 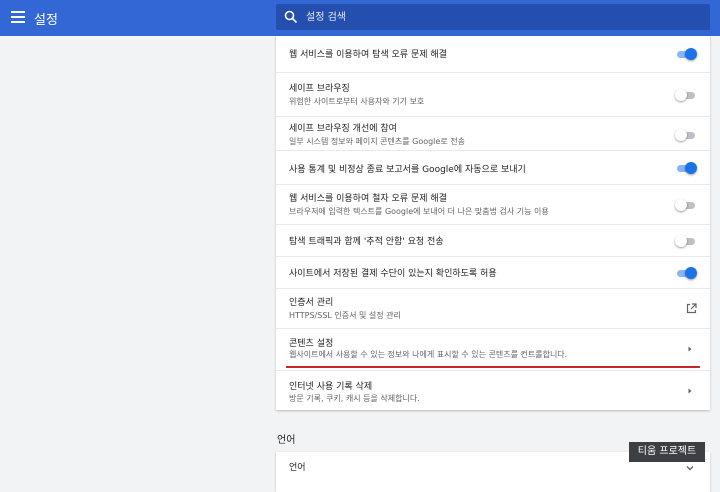 What do you see at coordinates (493, 54) in the screenshot?
I see `setting-row-navigation-error: 웹 서비스를 이용하여 탐색 오류 문제 해결` at bounding box center [493, 54].